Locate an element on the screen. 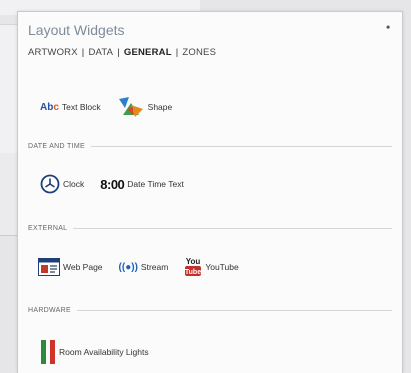 The height and width of the screenshot is (373, 411). widget-shape: Shape is located at coordinates (145, 107).